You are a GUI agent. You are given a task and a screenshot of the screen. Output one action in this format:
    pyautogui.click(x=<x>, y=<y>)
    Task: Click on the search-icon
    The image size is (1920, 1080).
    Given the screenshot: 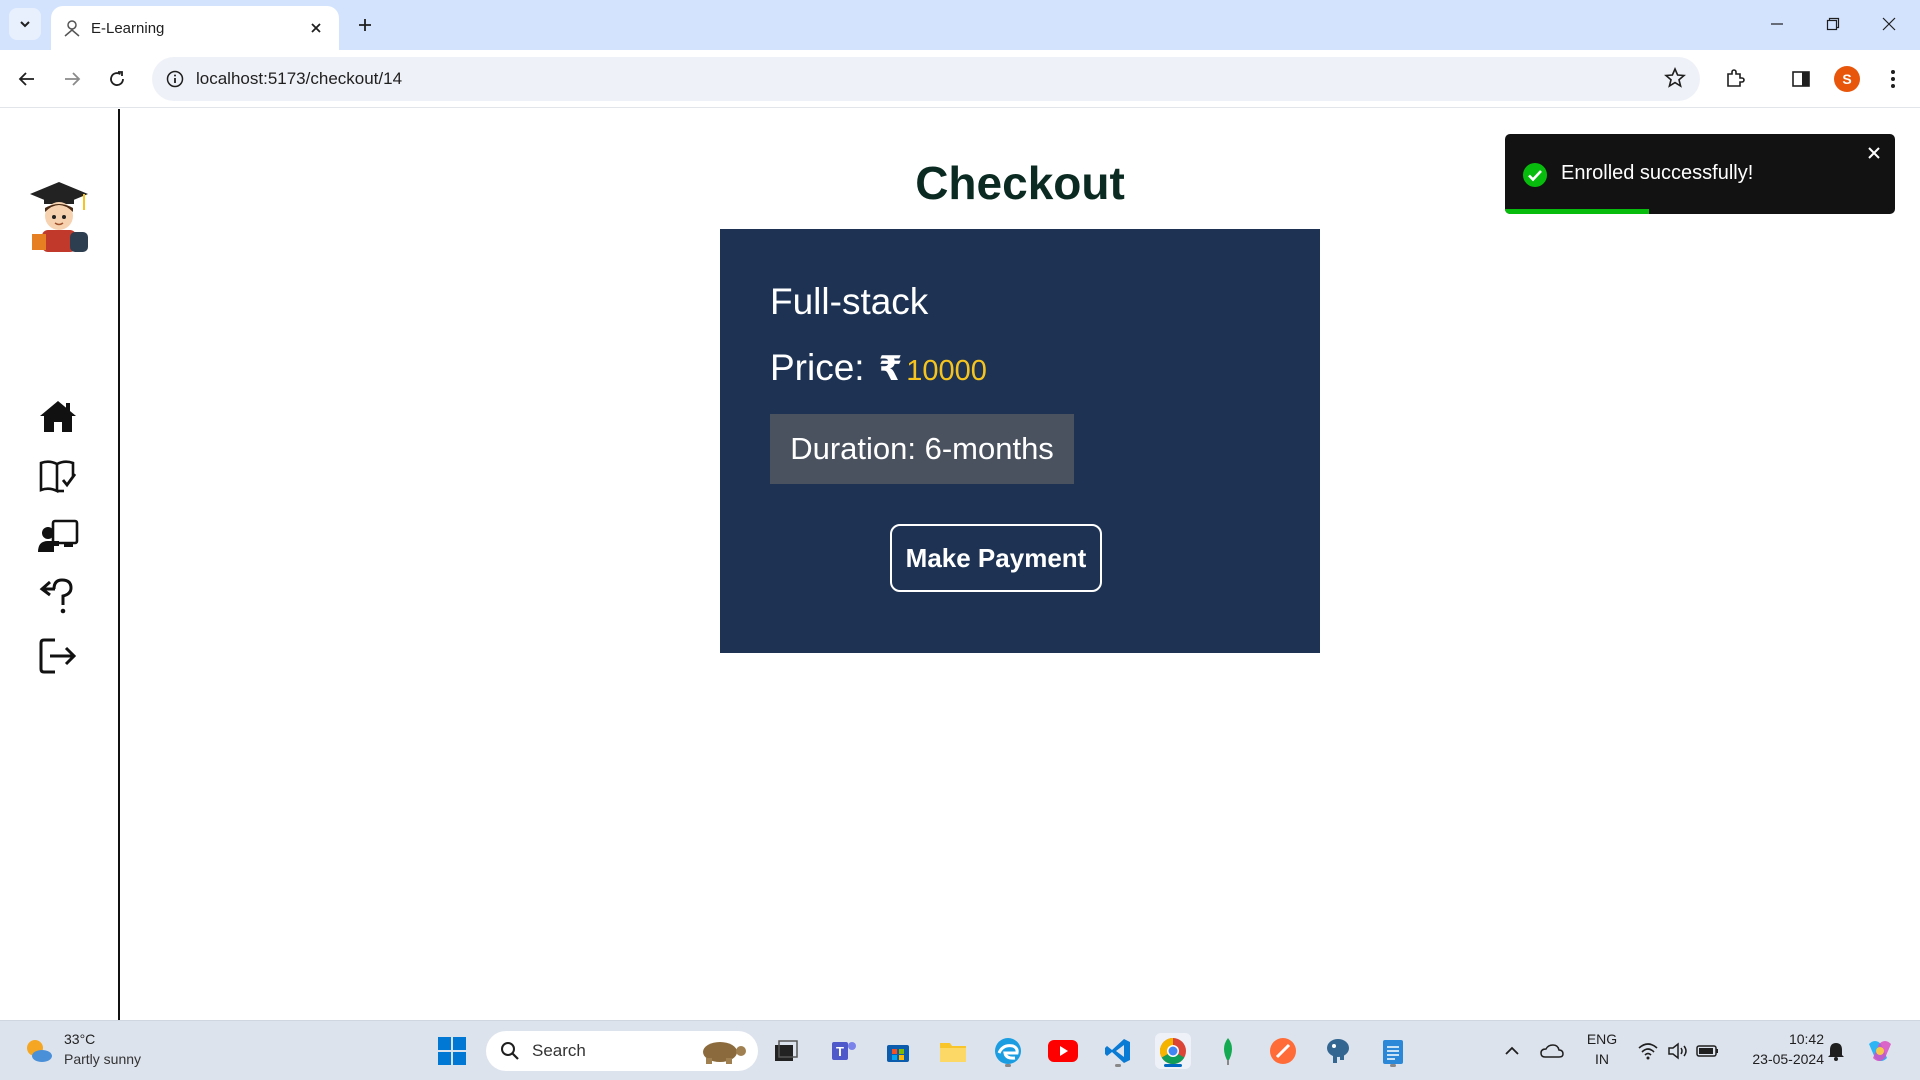 What is the action you would take?
    pyautogui.click(x=510, y=1051)
    